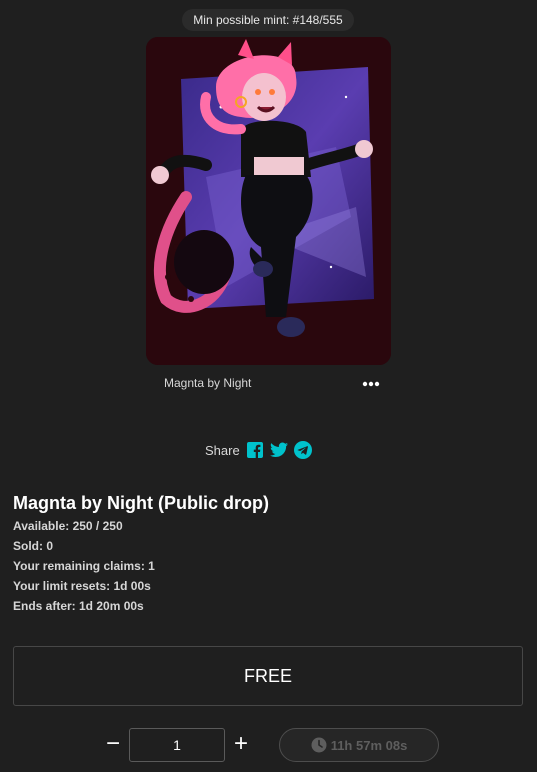  What do you see at coordinates (208, 383) in the screenshot?
I see `card-title: Magnta by Night` at bounding box center [208, 383].